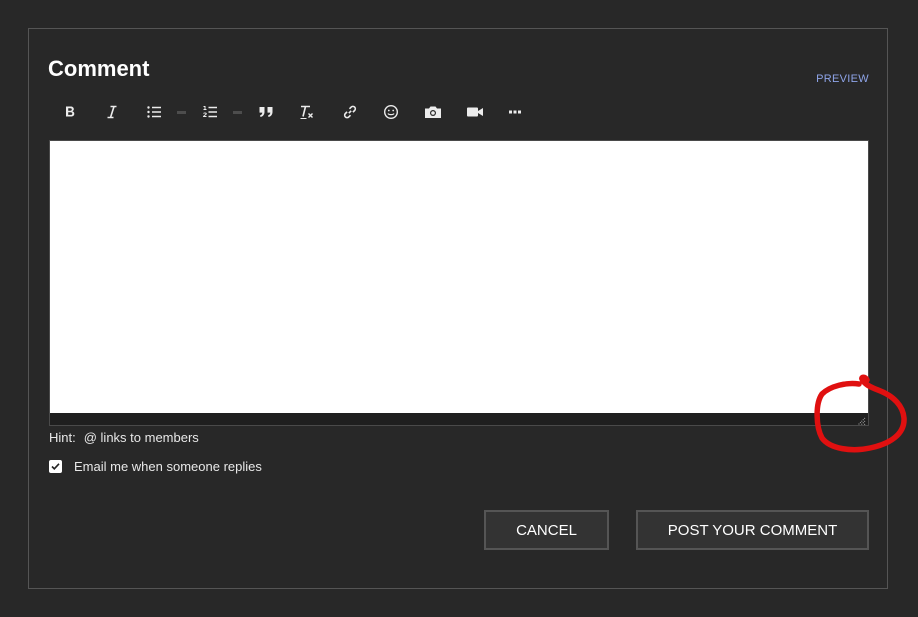 The height and width of the screenshot is (617, 918). Describe the element at coordinates (546, 530) in the screenshot. I see `cancel-button: CANCEL` at that location.